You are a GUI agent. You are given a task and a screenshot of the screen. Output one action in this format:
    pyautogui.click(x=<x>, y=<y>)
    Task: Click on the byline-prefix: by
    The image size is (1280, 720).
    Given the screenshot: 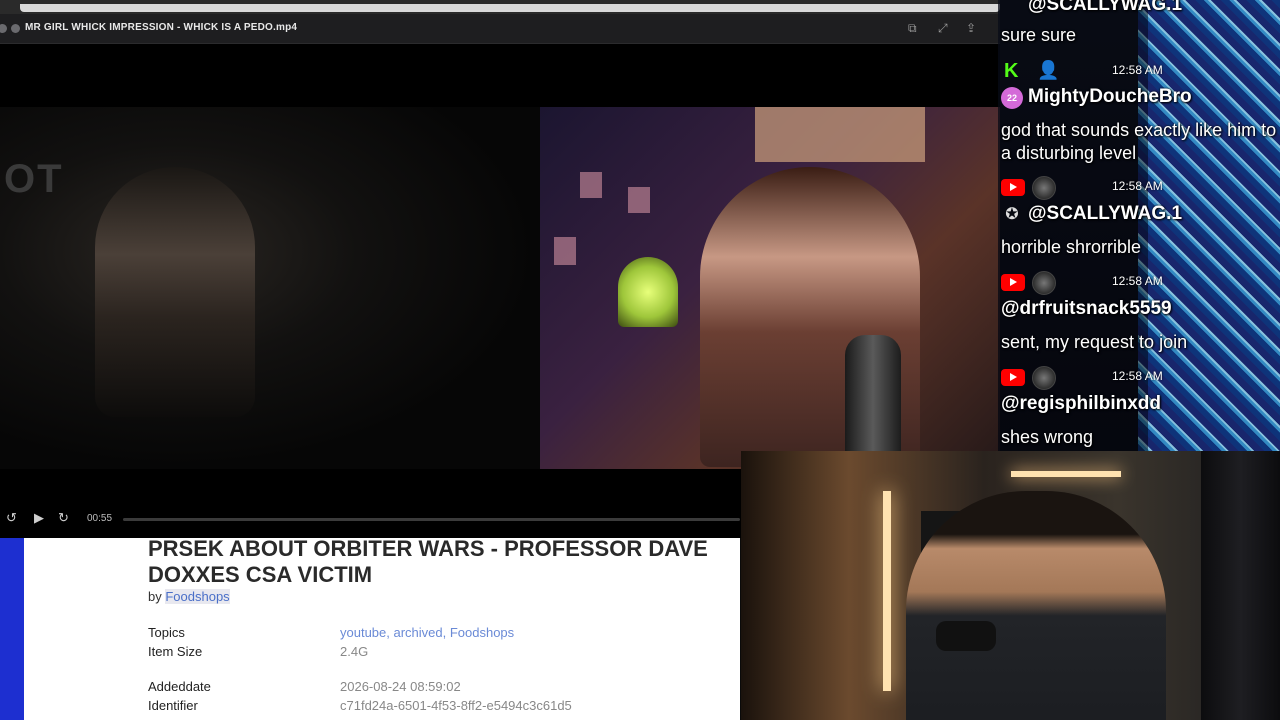 What is the action you would take?
    pyautogui.click(x=155, y=596)
    